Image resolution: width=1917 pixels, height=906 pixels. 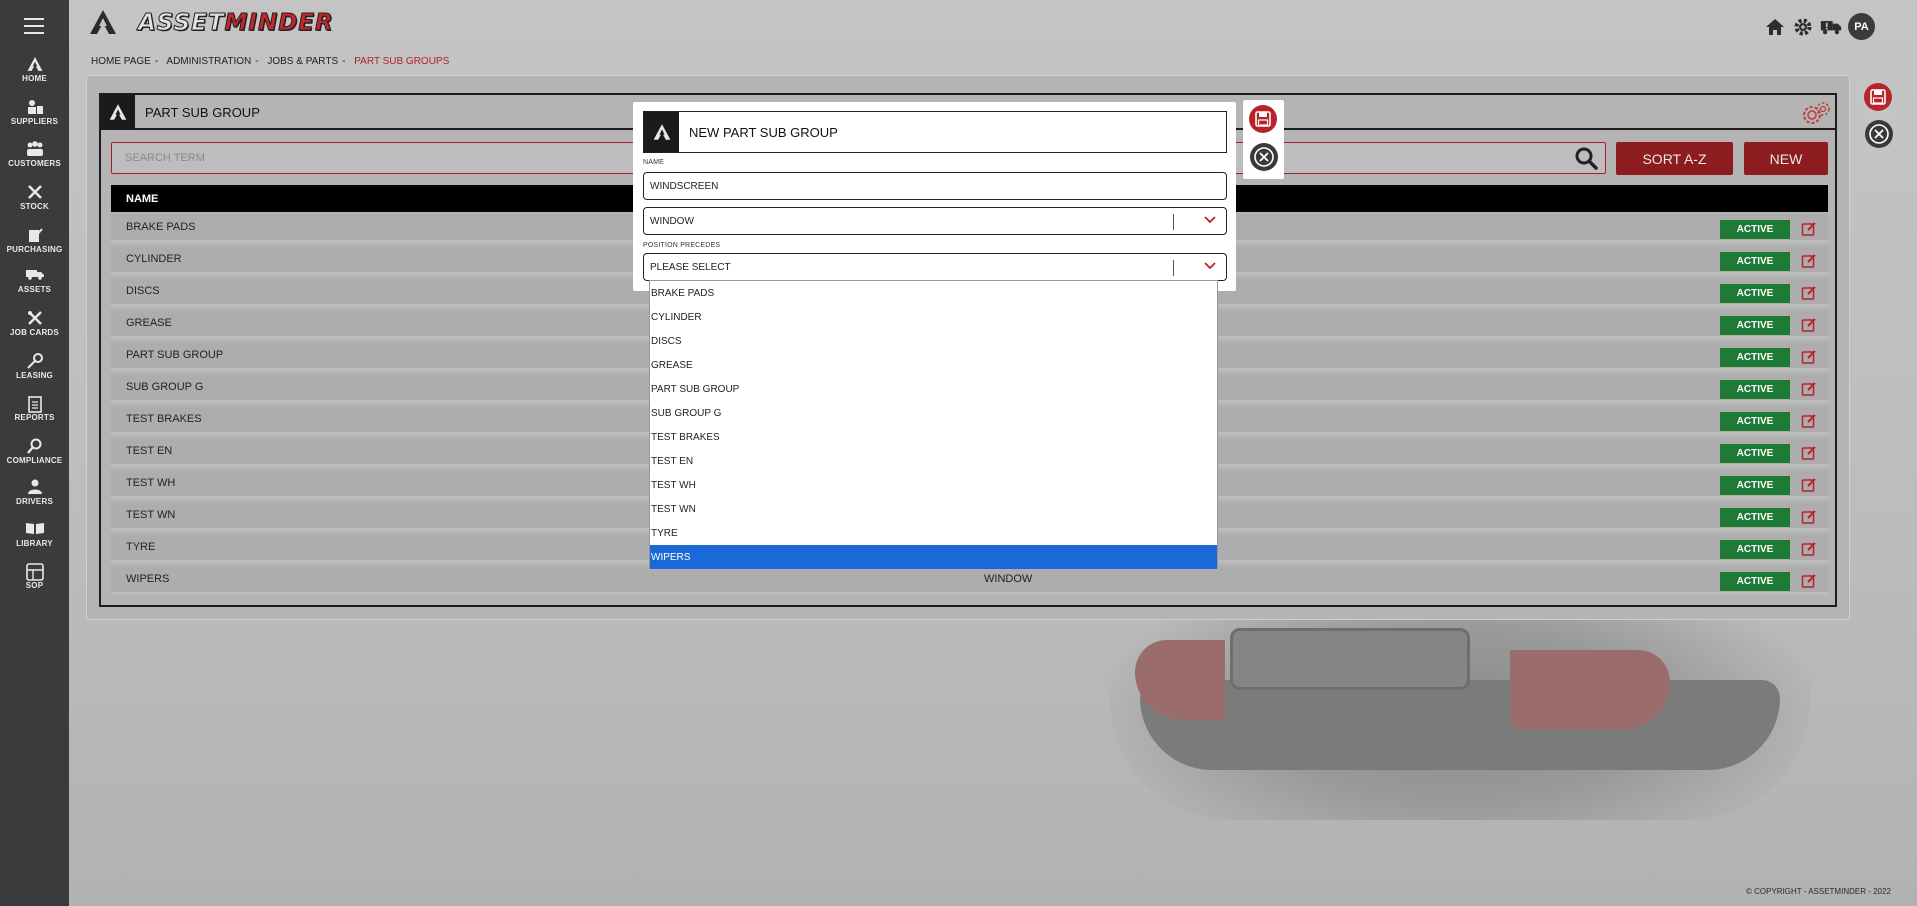 What do you see at coordinates (103, 22) in the screenshot?
I see `app-logo-icon` at bounding box center [103, 22].